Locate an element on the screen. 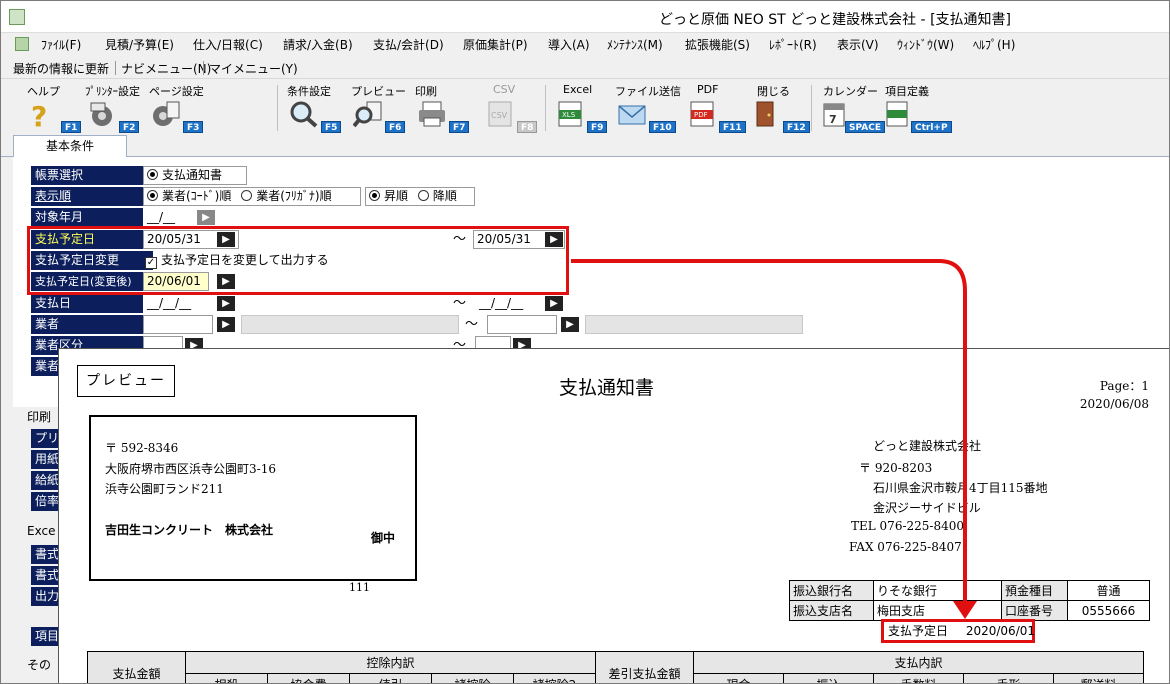 Image resolution: width=1170 pixels, height=684 pixels. menu-billing: 請求/入金(B) is located at coordinates (318, 44).